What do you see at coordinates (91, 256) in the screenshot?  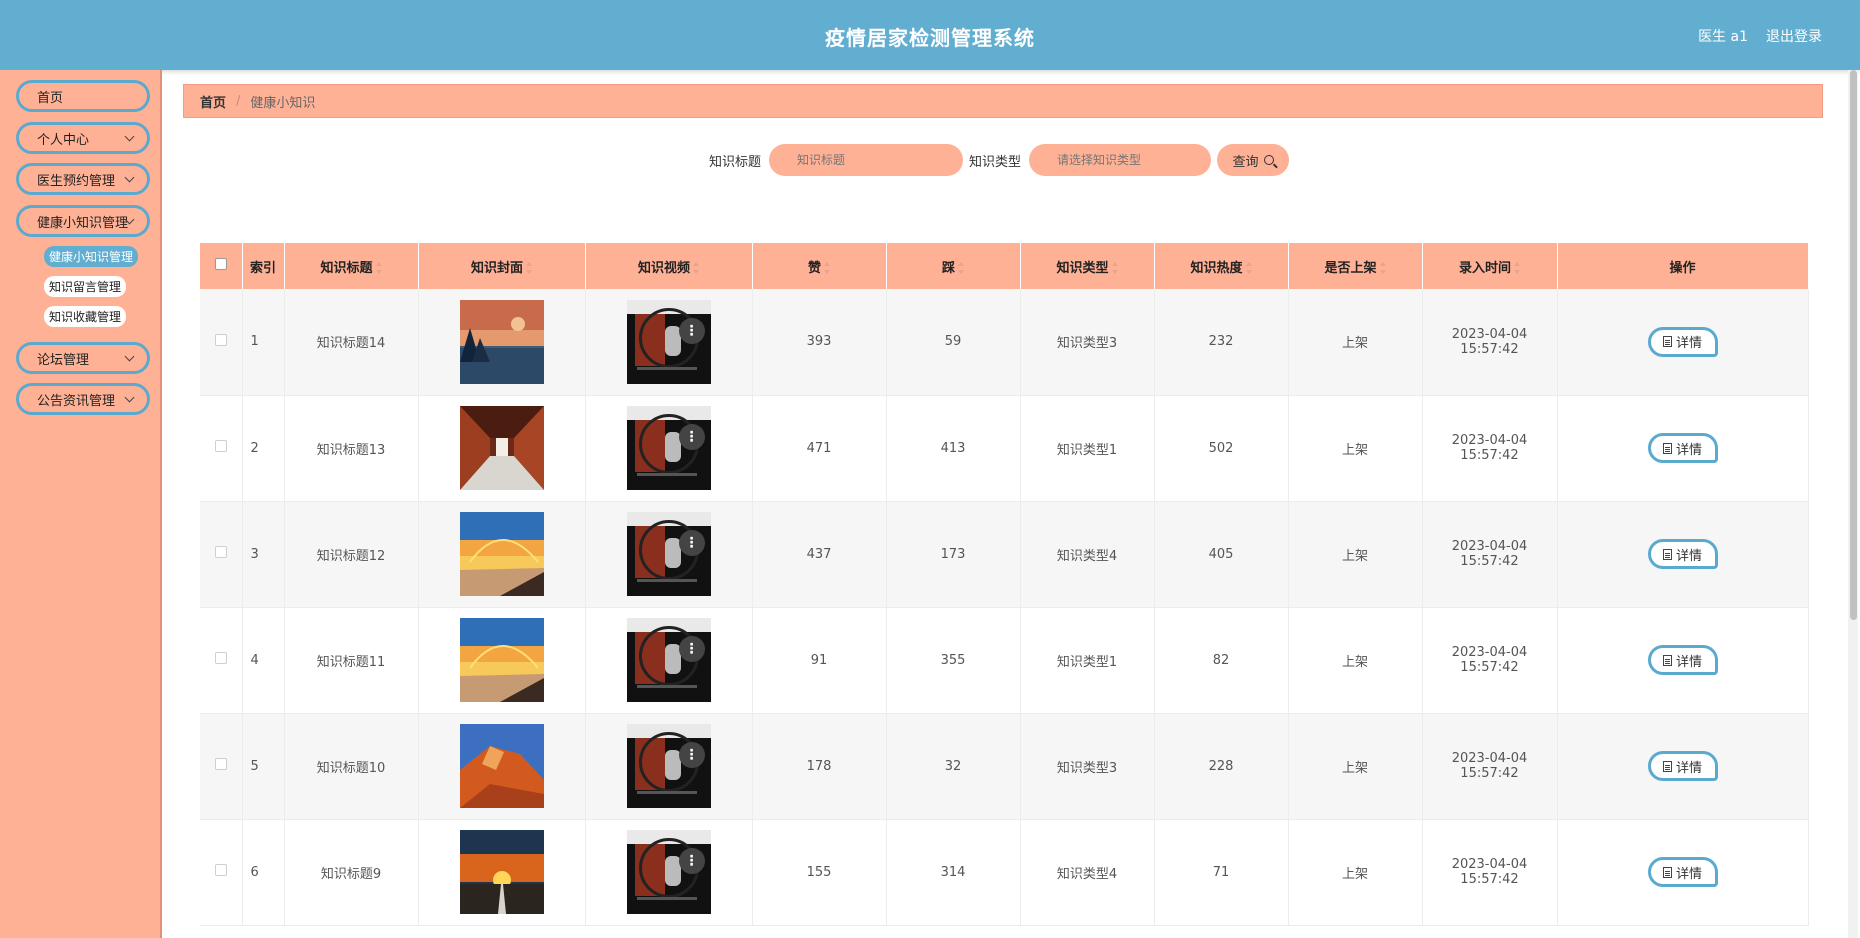 I see `submenu-knowledge-manage: 健康小知识管理` at bounding box center [91, 256].